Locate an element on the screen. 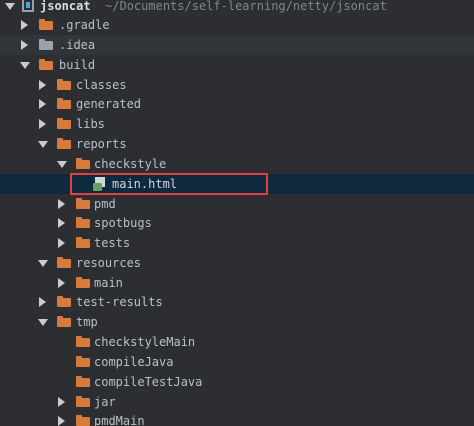 The image size is (474, 426). tree-row-resources-main: main is located at coordinates (237, 283).